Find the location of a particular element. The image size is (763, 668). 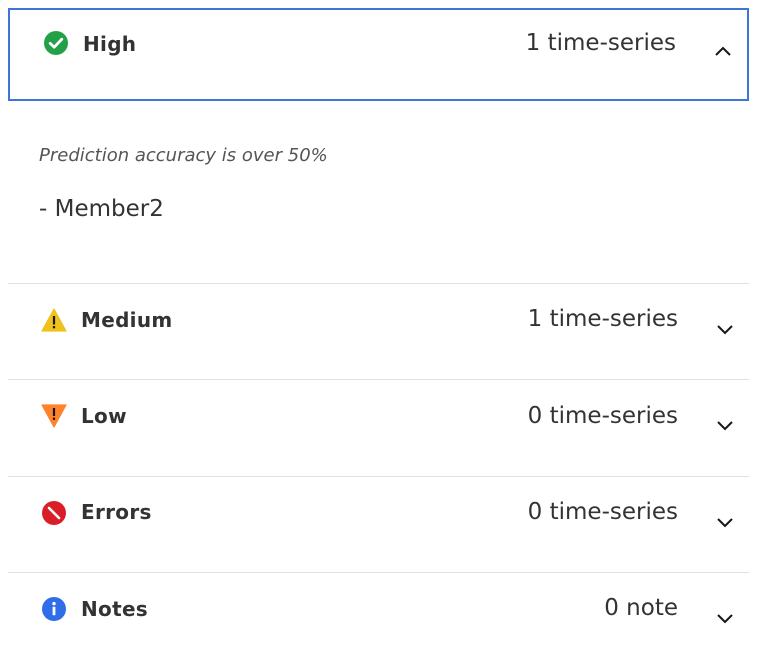

accordion-title-notes: Notes is located at coordinates (115, 609).